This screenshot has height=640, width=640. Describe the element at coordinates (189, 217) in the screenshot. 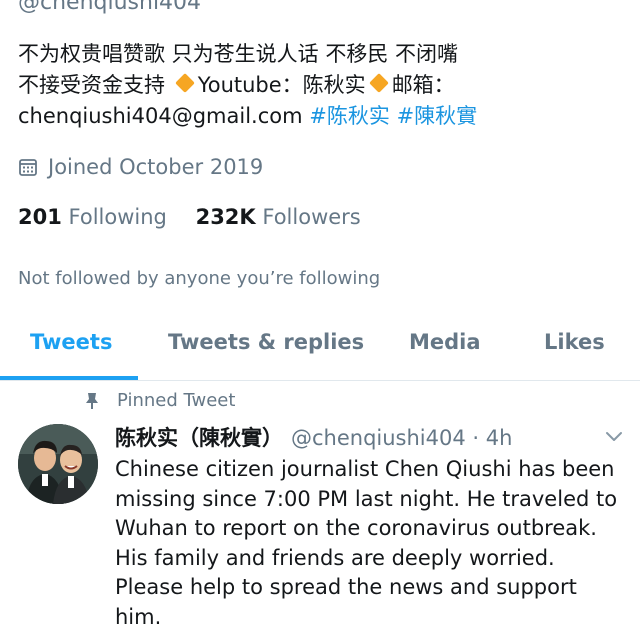

I see `follow-stats: 201 Following 232K Followers` at that location.